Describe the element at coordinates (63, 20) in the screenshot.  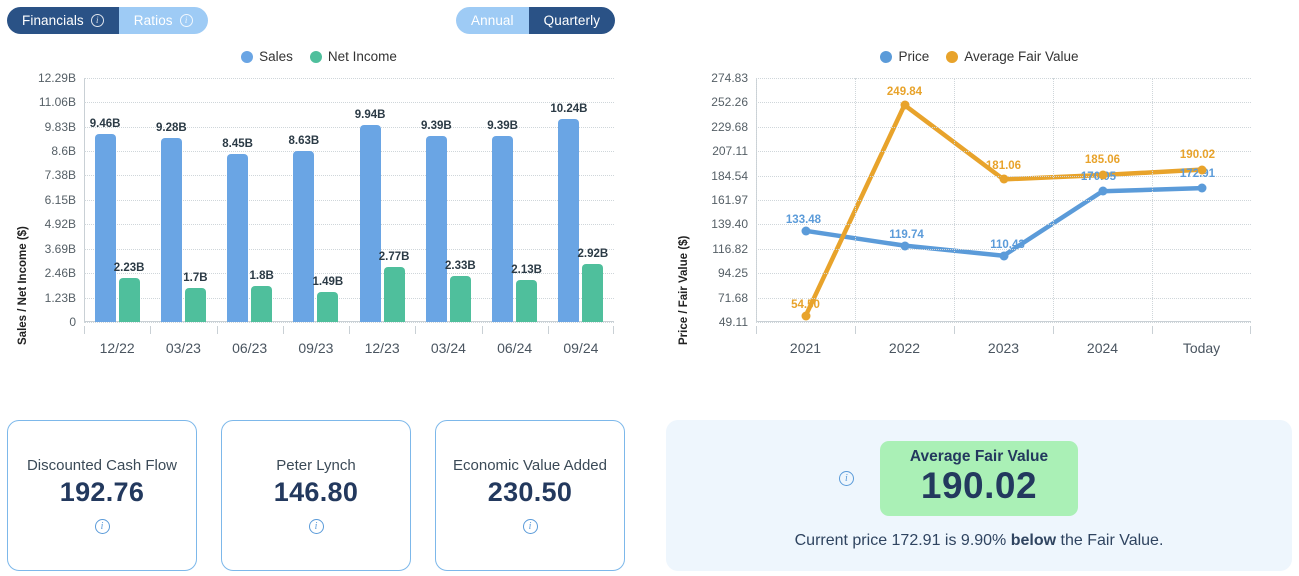
I see `tab-financials: Financials i` at that location.